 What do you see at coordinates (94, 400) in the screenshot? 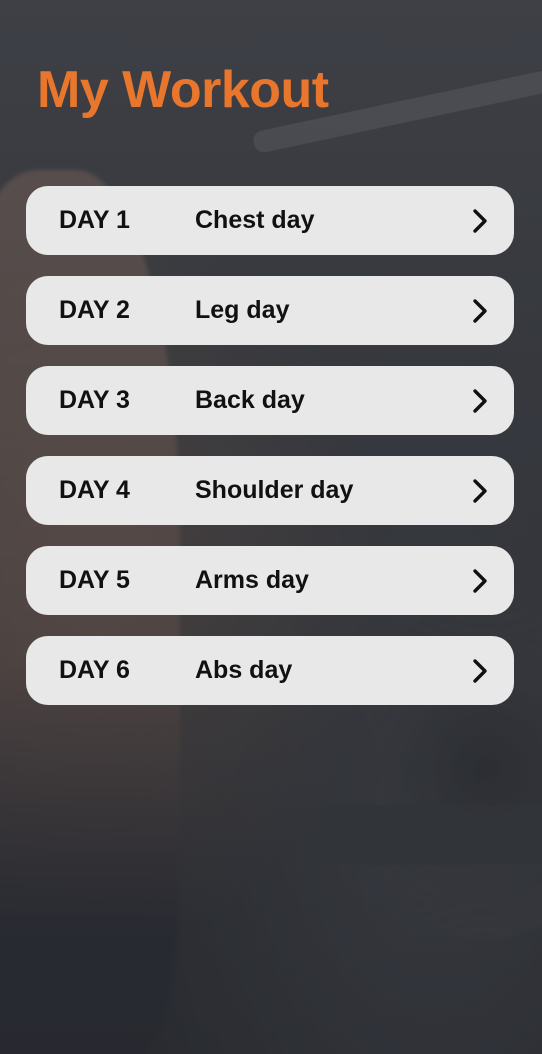
I see `day-number: DAY 3` at bounding box center [94, 400].